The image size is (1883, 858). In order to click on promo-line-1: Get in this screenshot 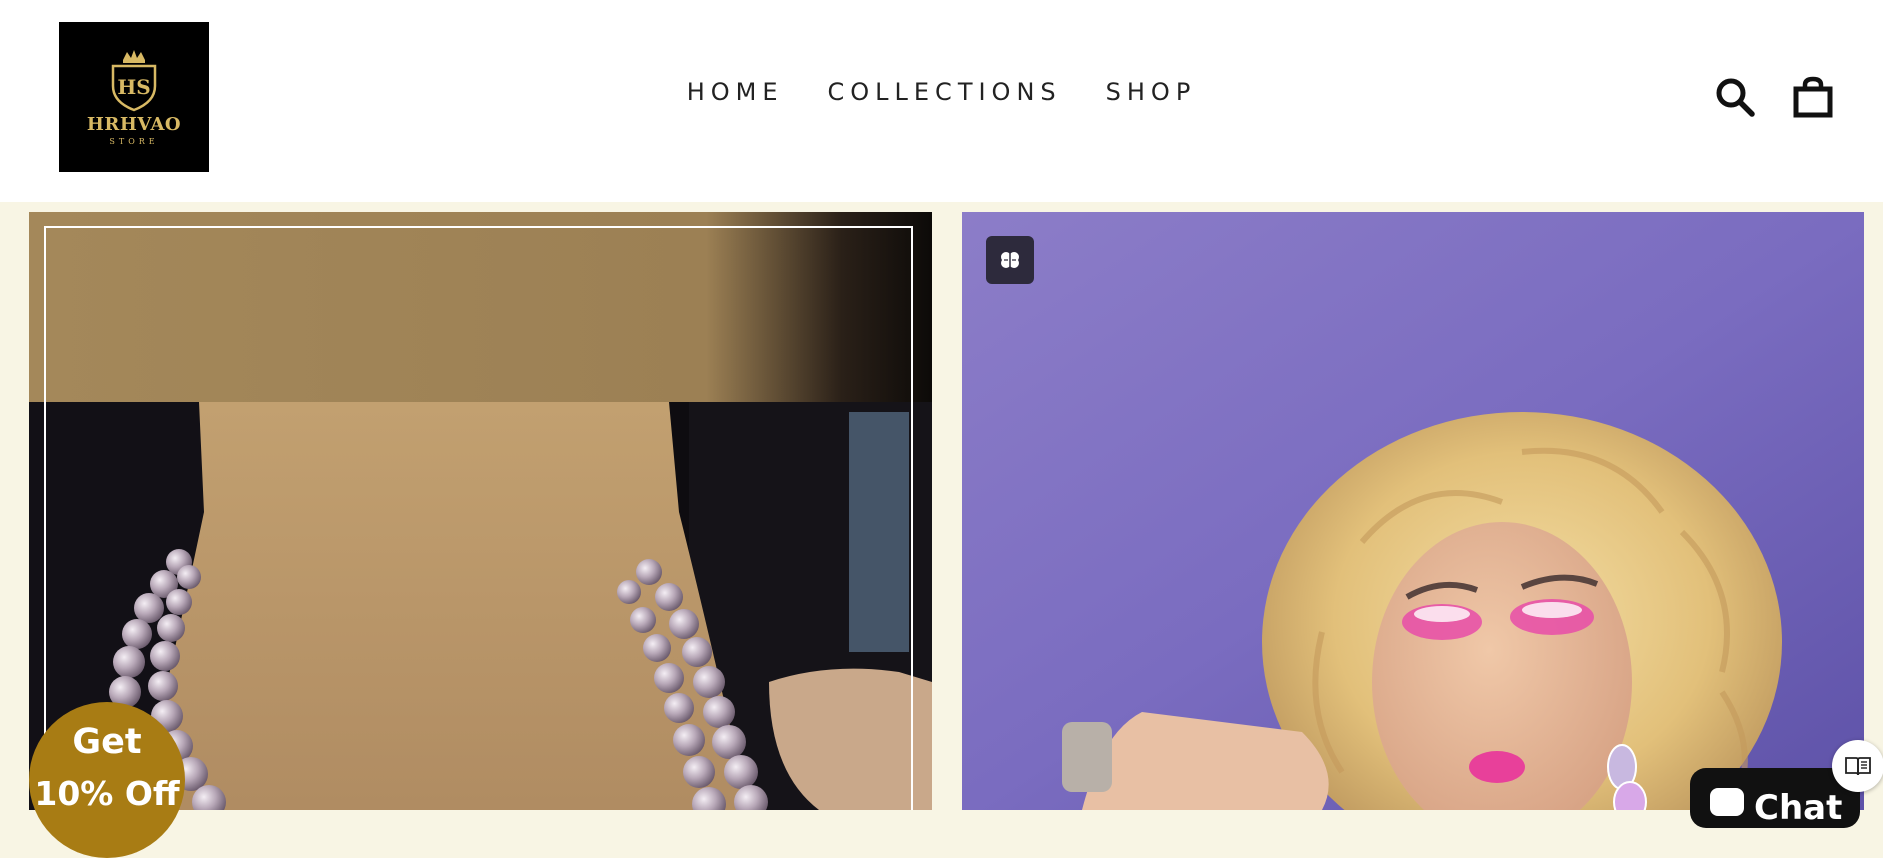, I will do `click(107, 742)`.